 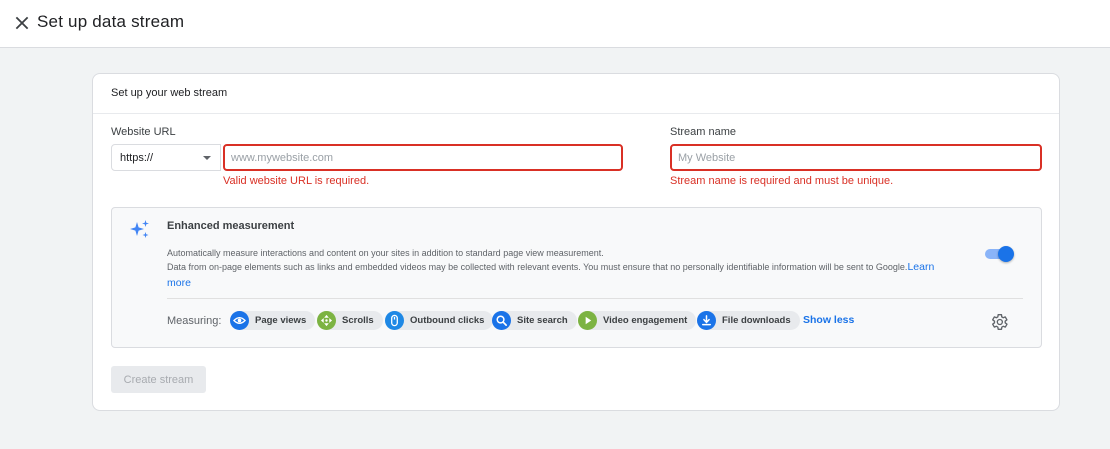 What do you see at coordinates (555, 24) in the screenshot?
I see `top-bar: Set up data stream` at bounding box center [555, 24].